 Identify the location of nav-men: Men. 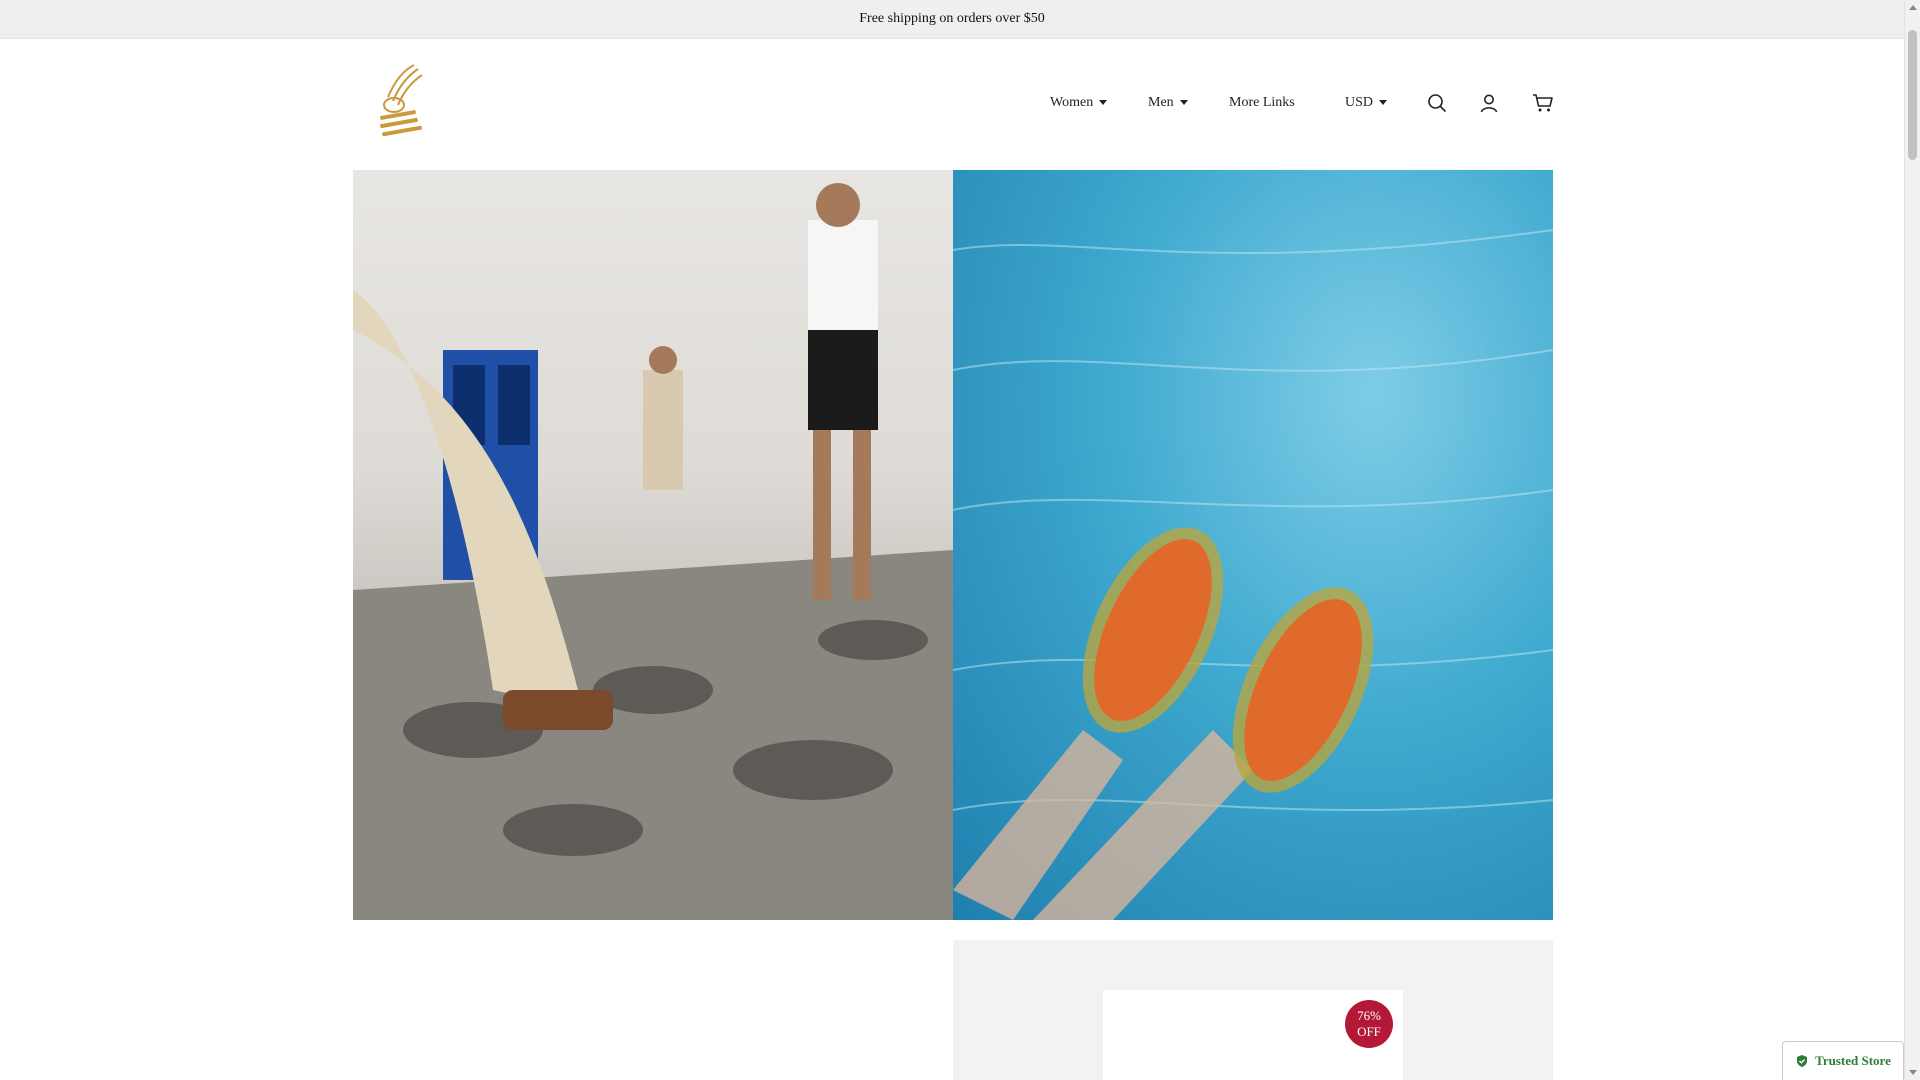
(1168, 103).